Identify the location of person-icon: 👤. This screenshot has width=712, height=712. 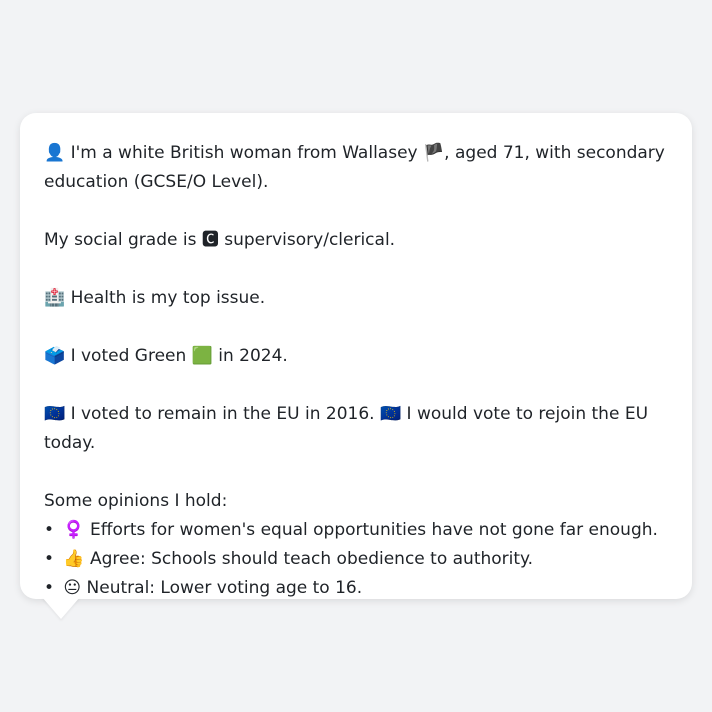
(55, 153).